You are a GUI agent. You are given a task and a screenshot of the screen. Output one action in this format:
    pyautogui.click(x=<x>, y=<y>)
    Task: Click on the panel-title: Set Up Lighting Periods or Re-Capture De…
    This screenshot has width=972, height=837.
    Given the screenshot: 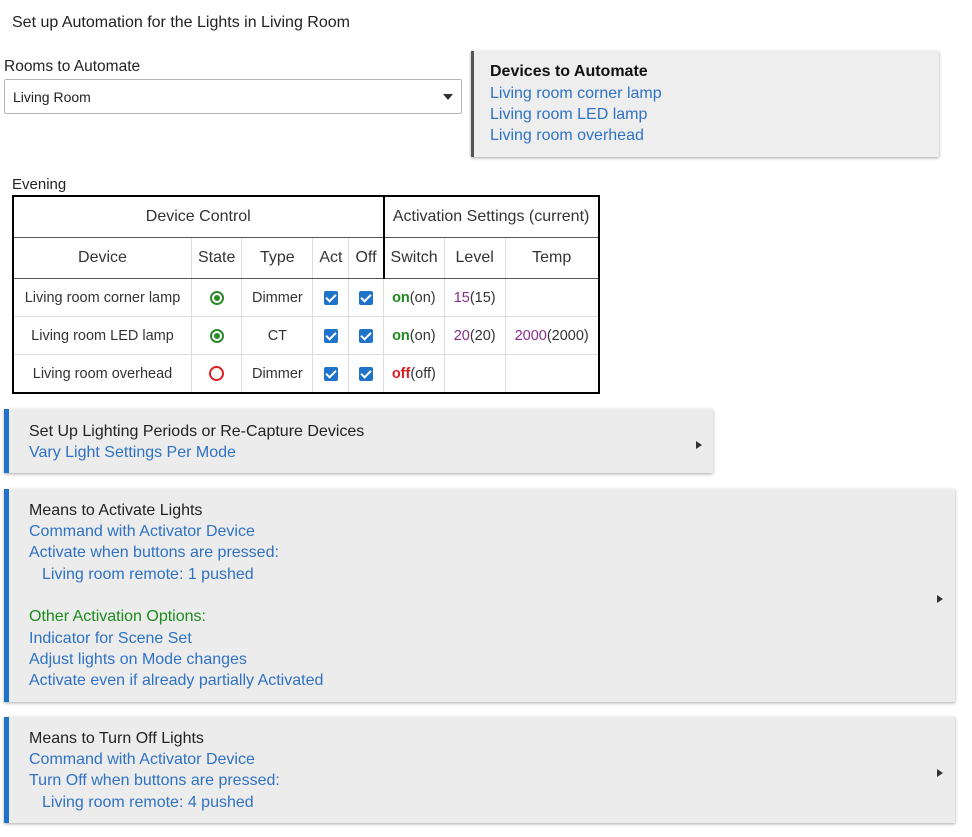 What is the action you would take?
    pyautogui.click(x=197, y=431)
    